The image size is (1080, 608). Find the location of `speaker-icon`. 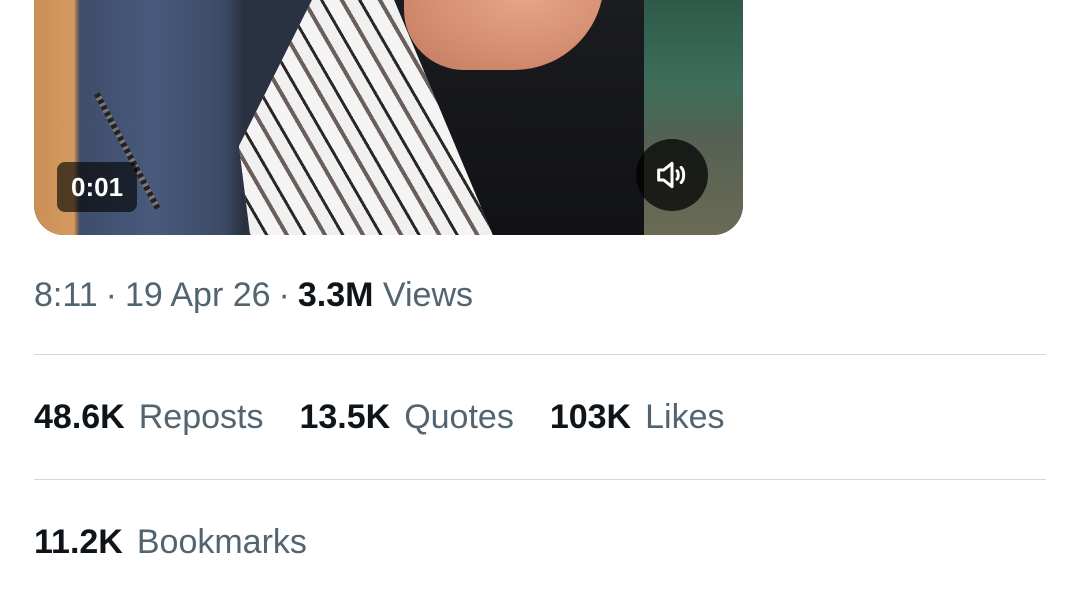

speaker-icon is located at coordinates (671, 175).